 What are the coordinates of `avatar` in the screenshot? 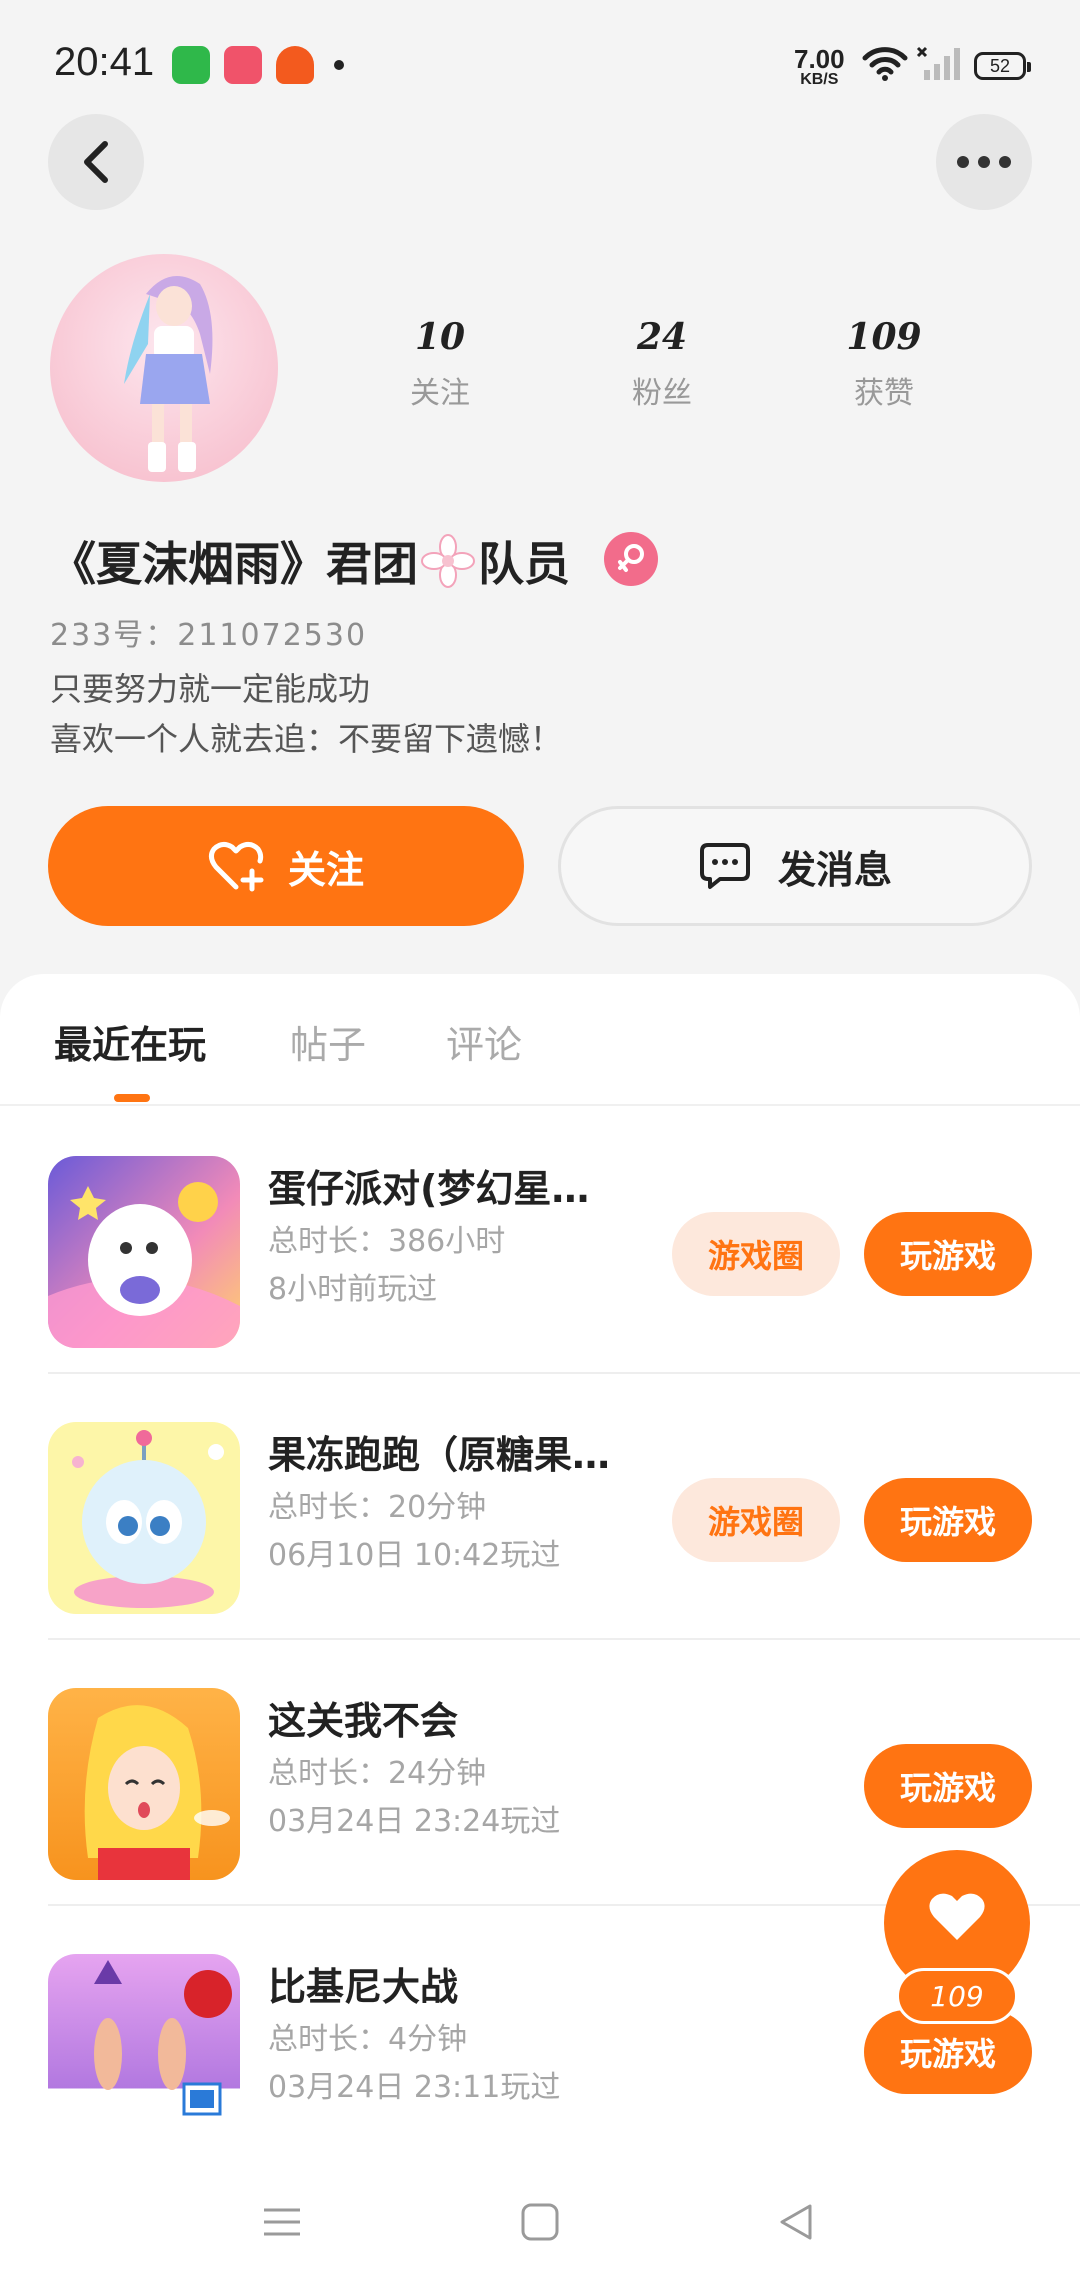 It's located at (164, 368).